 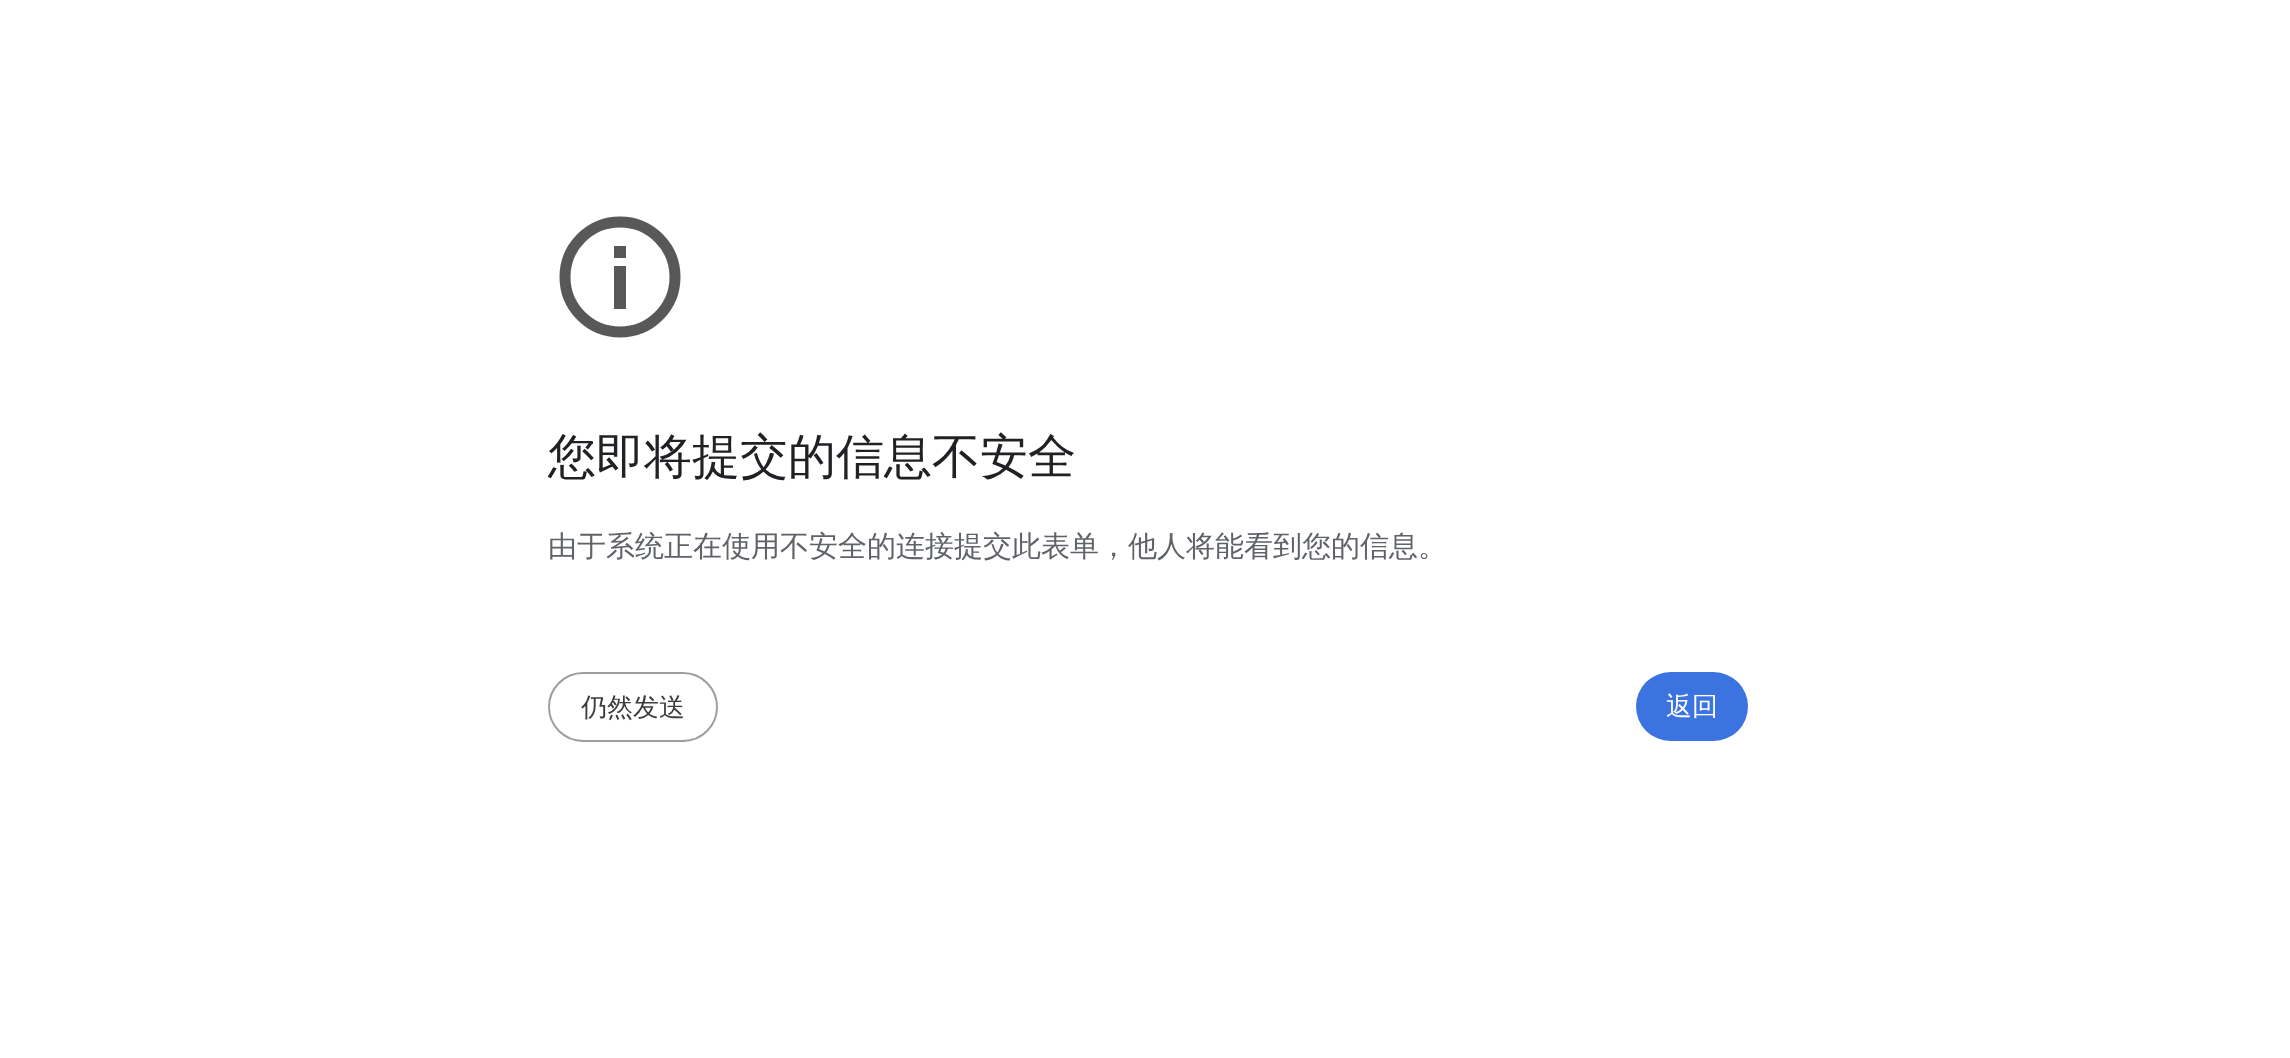 What do you see at coordinates (620, 277) in the screenshot?
I see `info-icon` at bounding box center [620, 277].